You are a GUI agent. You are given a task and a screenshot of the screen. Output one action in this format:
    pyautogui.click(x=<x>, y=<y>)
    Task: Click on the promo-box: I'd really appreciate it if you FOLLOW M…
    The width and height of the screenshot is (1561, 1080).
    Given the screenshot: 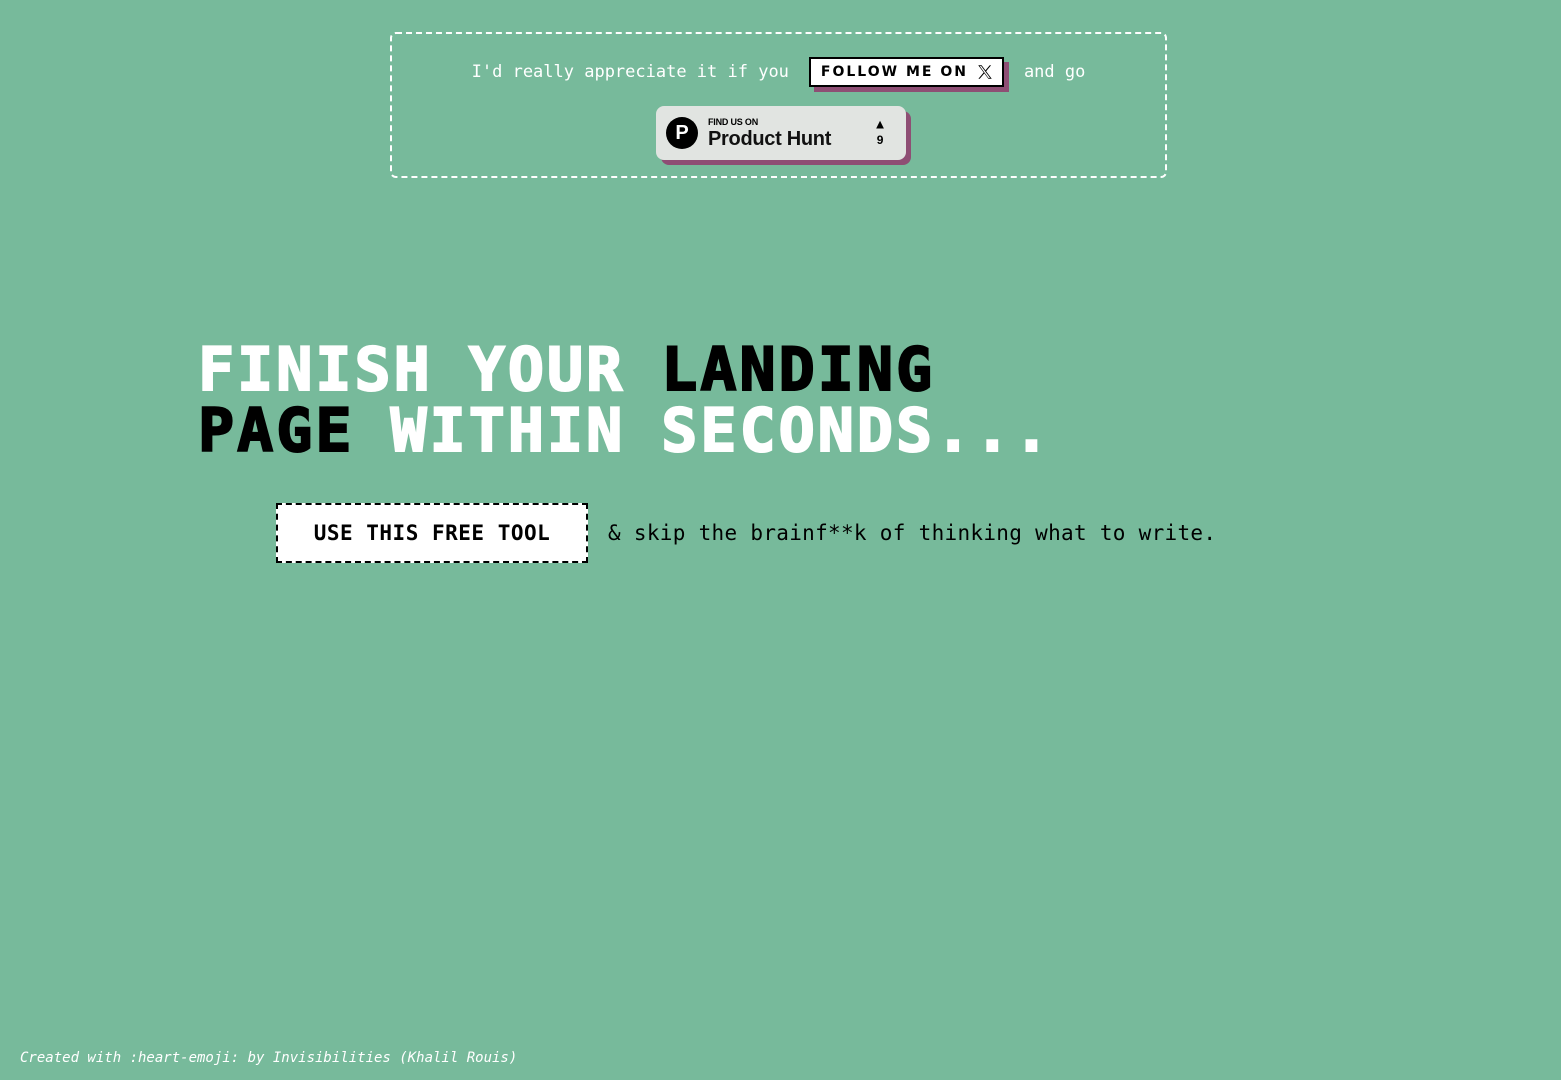 What is the action you would take?
    pyautogui.click(x=778, y=105)
    